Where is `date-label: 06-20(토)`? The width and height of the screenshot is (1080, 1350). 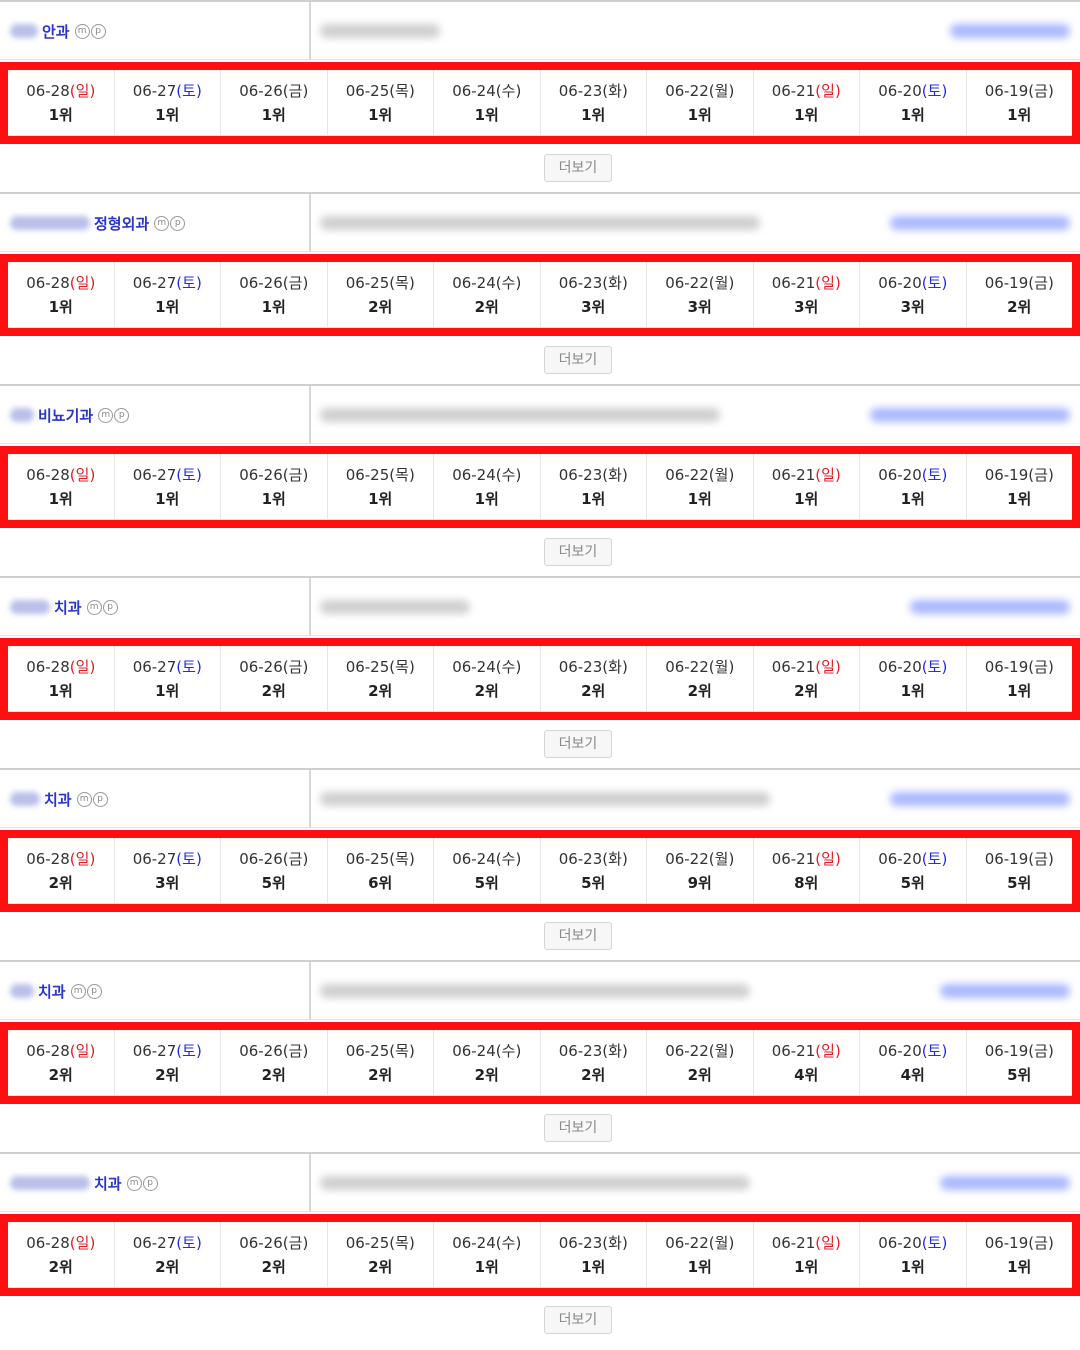
date-label: 06-20(토) is located at coordinates (912, 282).